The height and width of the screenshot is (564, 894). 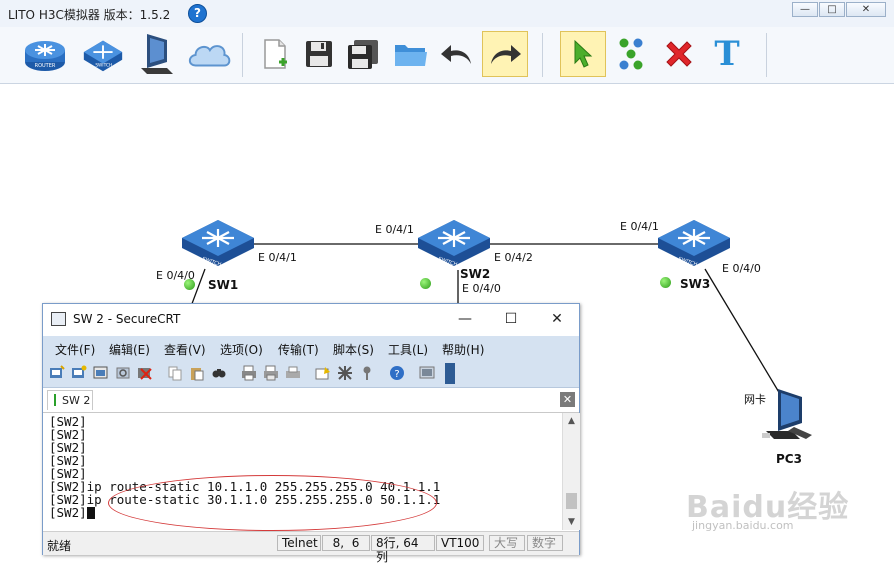 I want to click on reconnect-icon, so click(x=123, y=373).